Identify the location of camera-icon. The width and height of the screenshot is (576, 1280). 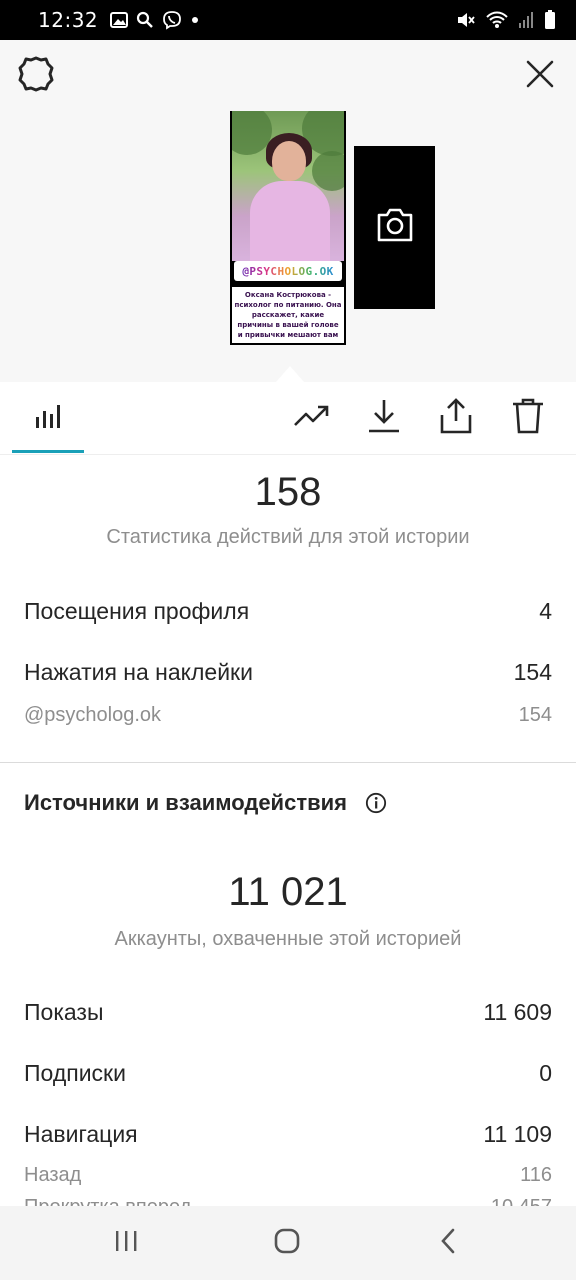
(395, 227).